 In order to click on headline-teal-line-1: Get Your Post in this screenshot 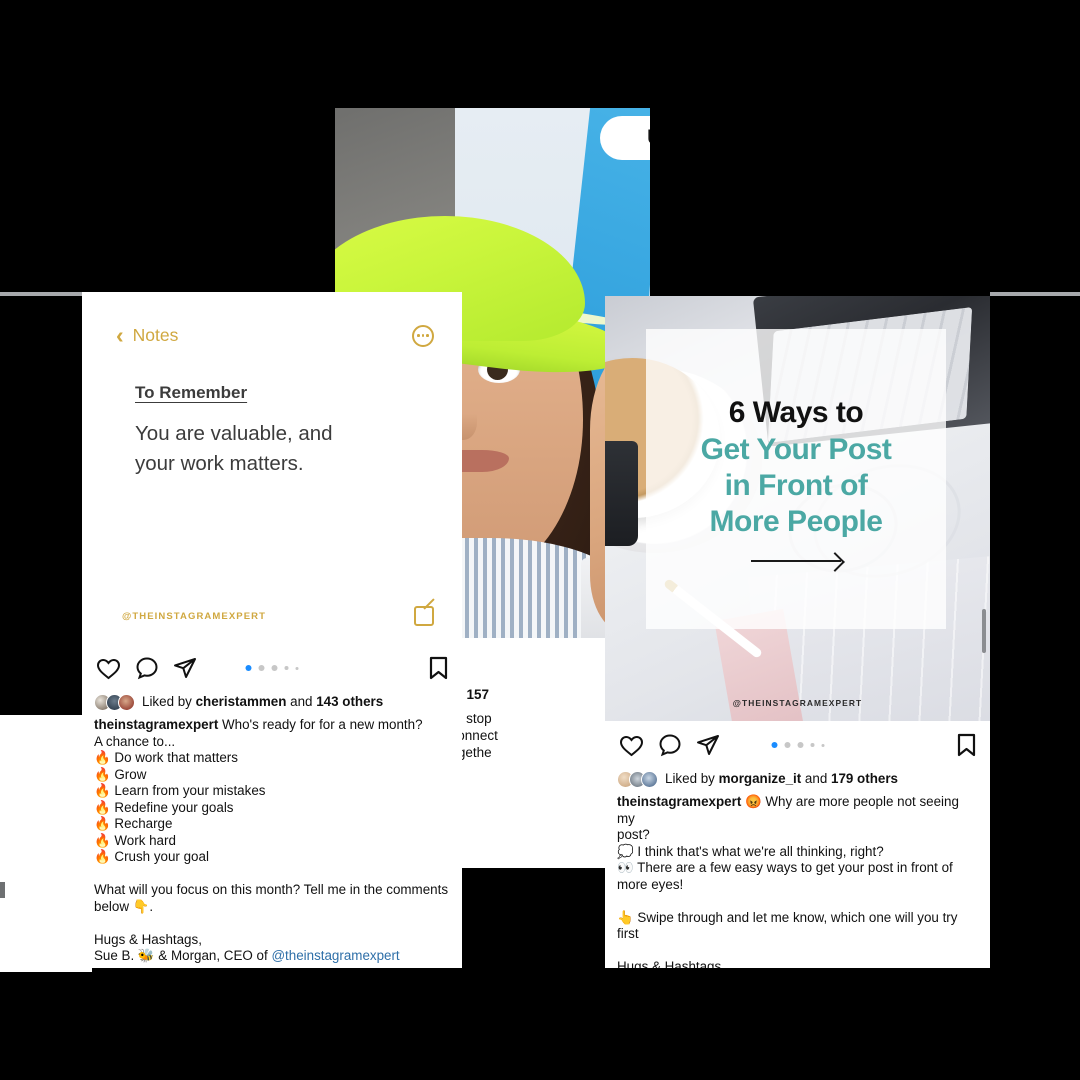, I will do `click(796, 449)`.